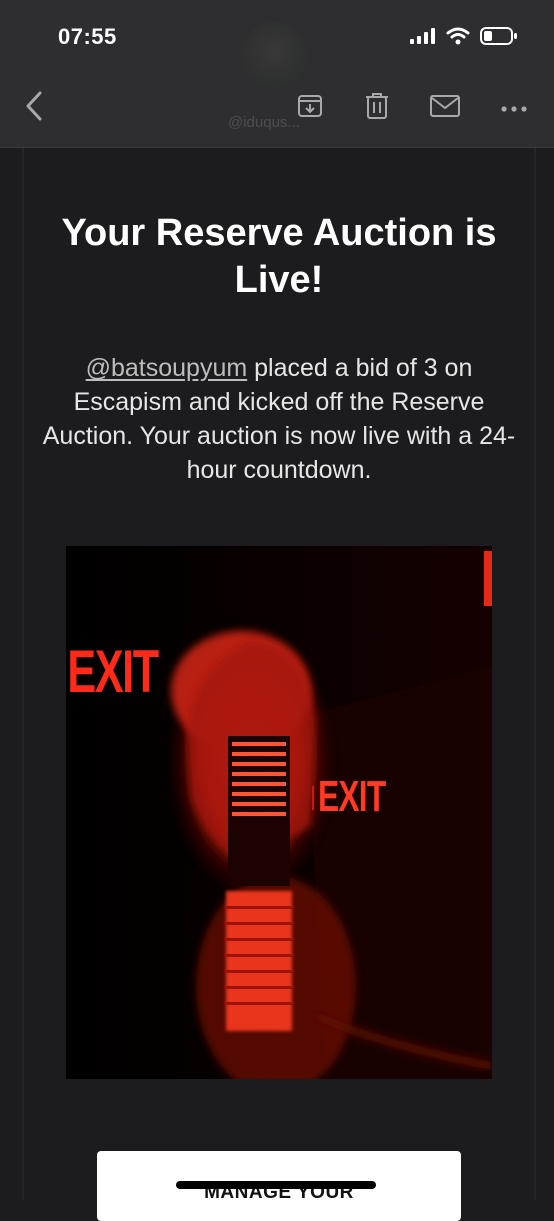 The image size is (554, 1221). What do you see at coordinates (167, 368) in the screenshot?
I see `bidder-mention-link: @batsoupyum` at bounding box center [167, 368].